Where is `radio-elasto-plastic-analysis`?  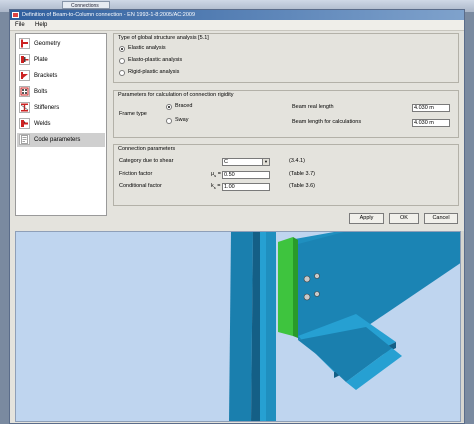
radio-elasto-plastic-analysis is located at coordinates (122, 61).